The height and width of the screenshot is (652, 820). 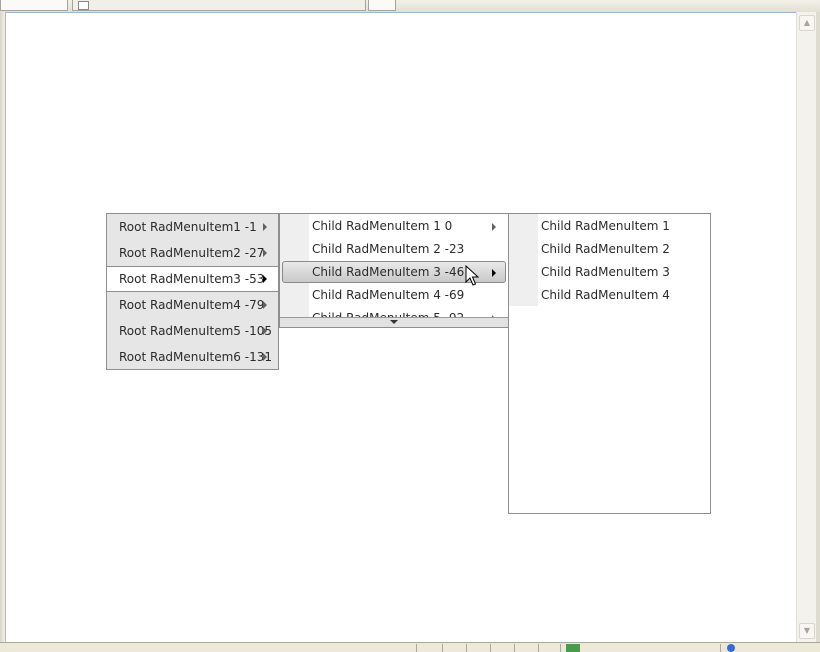 What do you see at coordinates (605, 226) in the screenshot?
I see `grandchild-menu-item-label: Child RadMenuItem 1` at bounding box center [605, 226].